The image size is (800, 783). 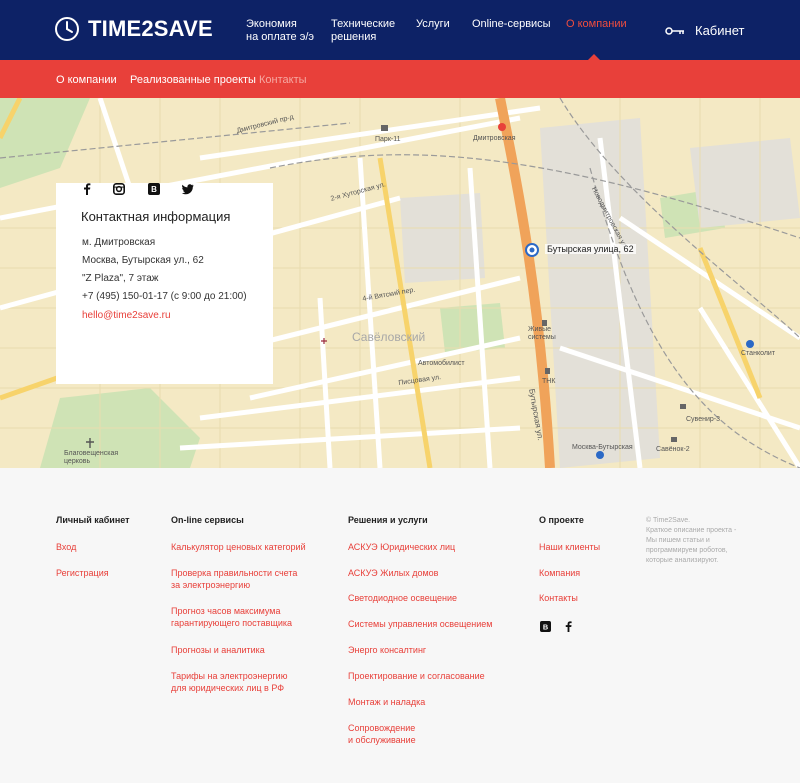 I want to click on link-line: гарантирующего поставщика, so click(x=232, y=623).